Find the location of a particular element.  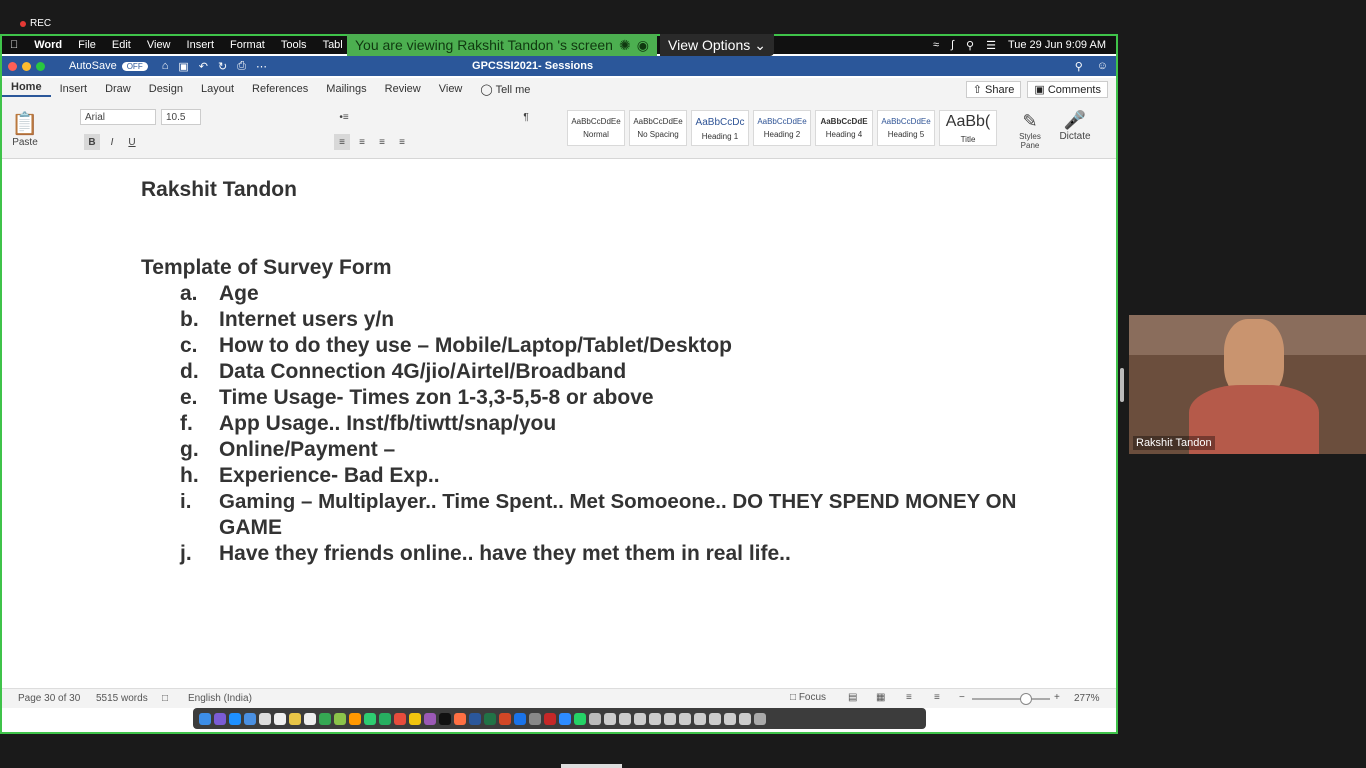

undo-icon: ↶ is located at coordinates (203, 66).